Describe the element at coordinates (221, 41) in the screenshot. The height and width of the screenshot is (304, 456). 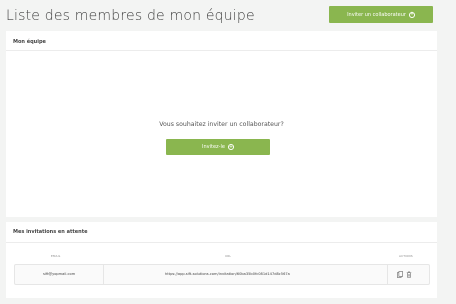
I see `team-card-title: Mon équipe` at that location.